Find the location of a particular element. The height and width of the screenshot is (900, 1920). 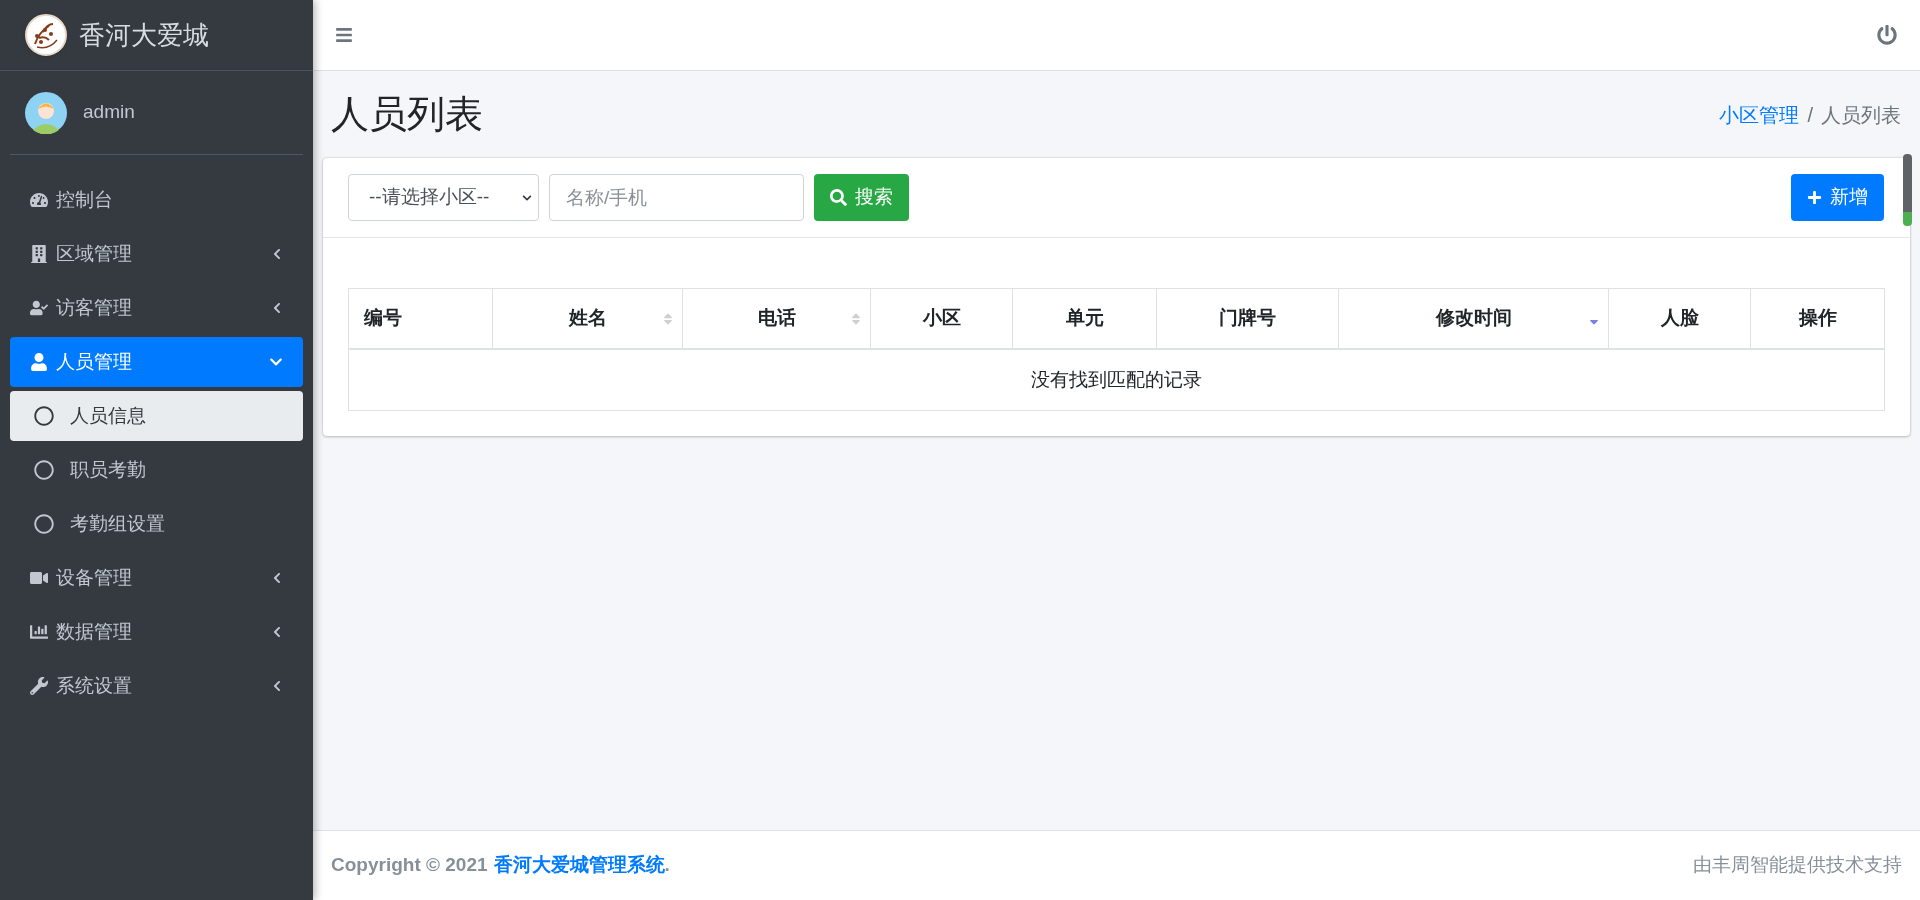

plus-icon is located at coordinates (1814, 197).